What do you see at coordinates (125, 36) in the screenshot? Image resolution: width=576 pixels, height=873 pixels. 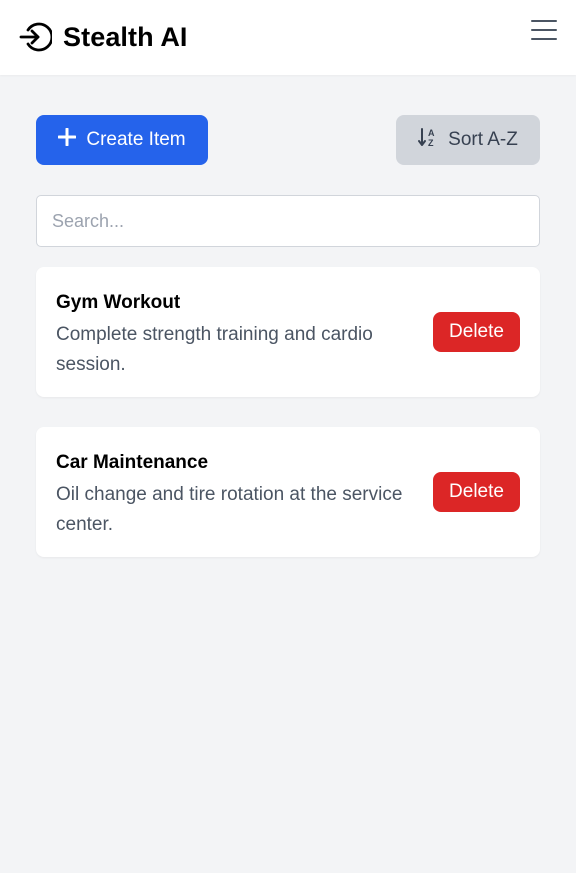 I see `app-title: Stealth AI` at bounding box center [125, 36].